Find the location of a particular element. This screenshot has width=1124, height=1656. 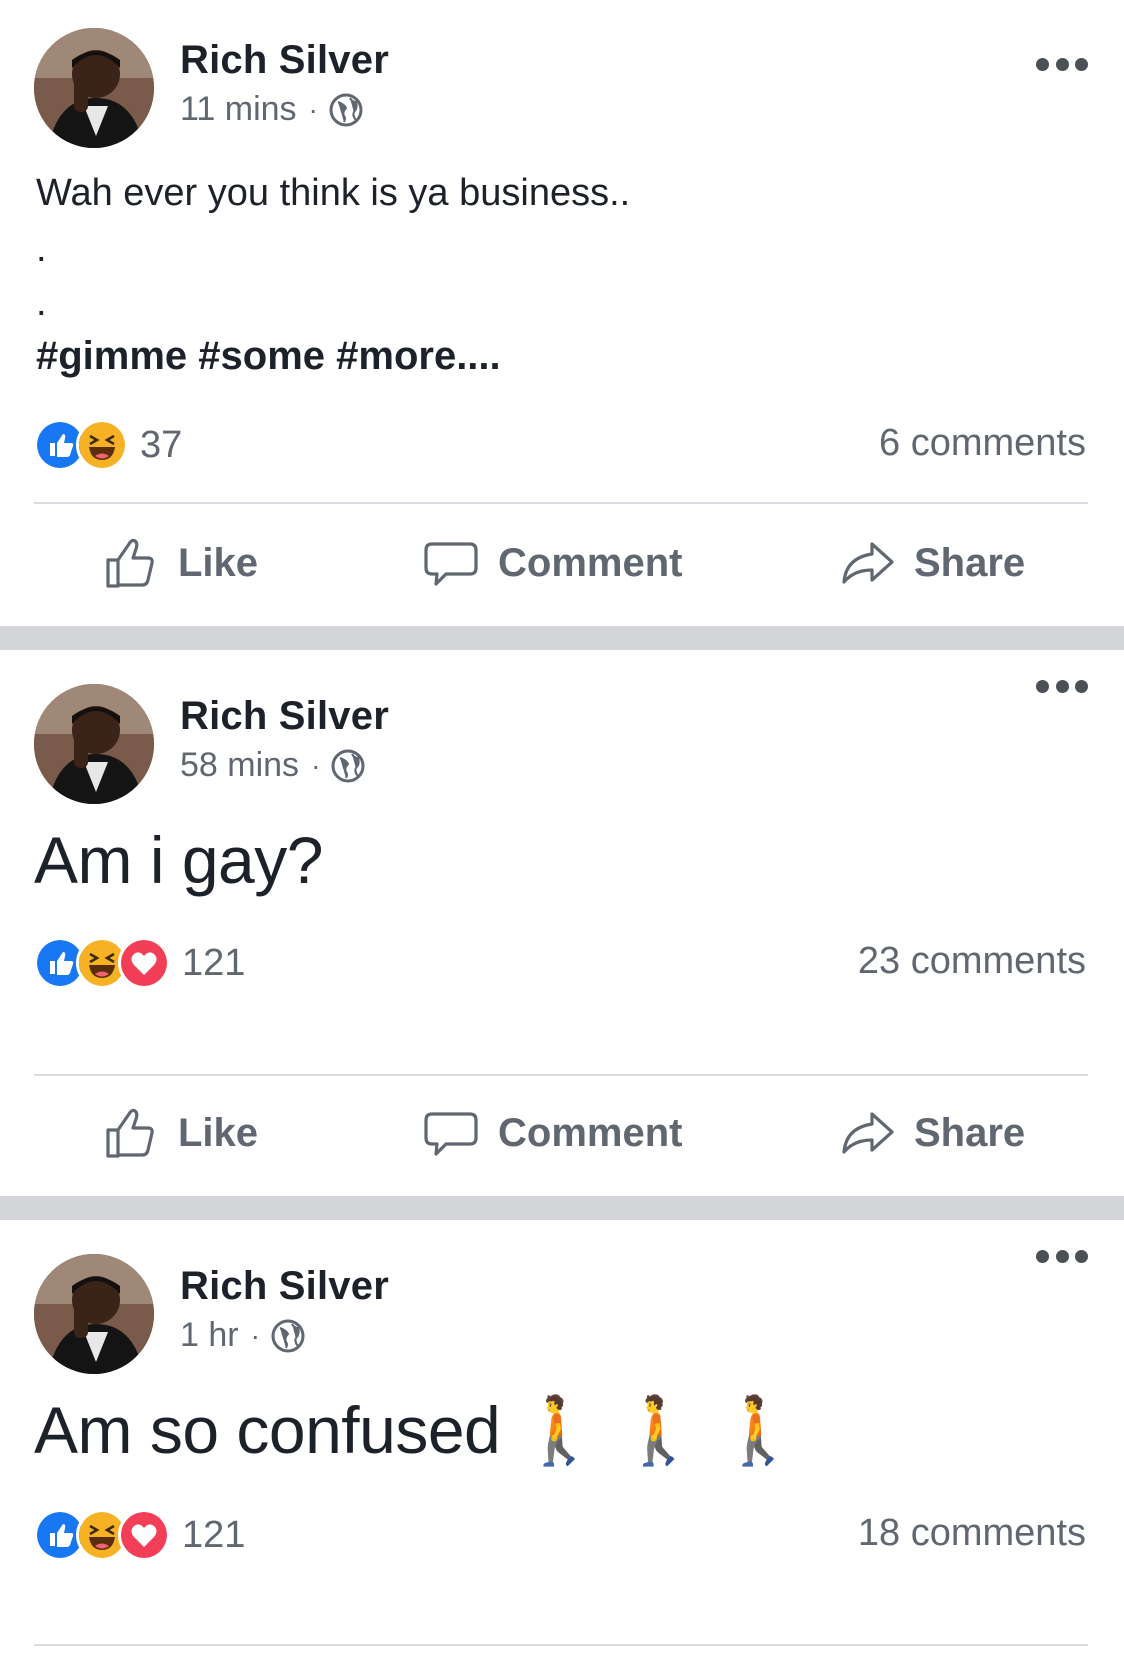

timestamp: 11 mins is located at coordinates (238, 109).